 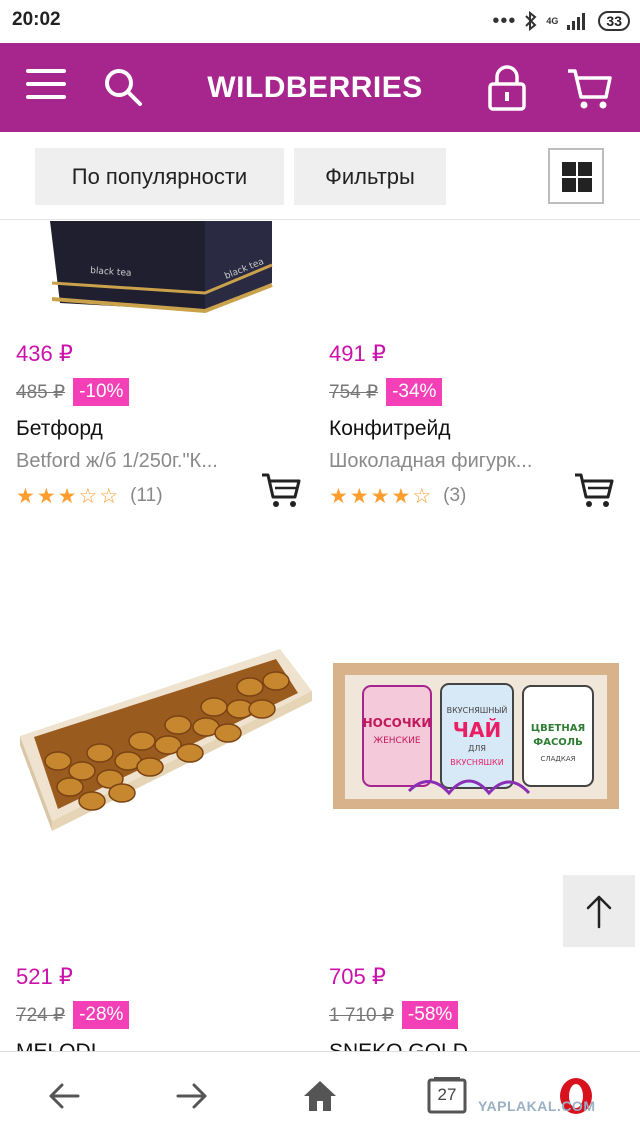 What do you see at coordinates (430, 1015) in the screenshot?
I see `discount-badge: -58%` at bounding box center [430, 1015].